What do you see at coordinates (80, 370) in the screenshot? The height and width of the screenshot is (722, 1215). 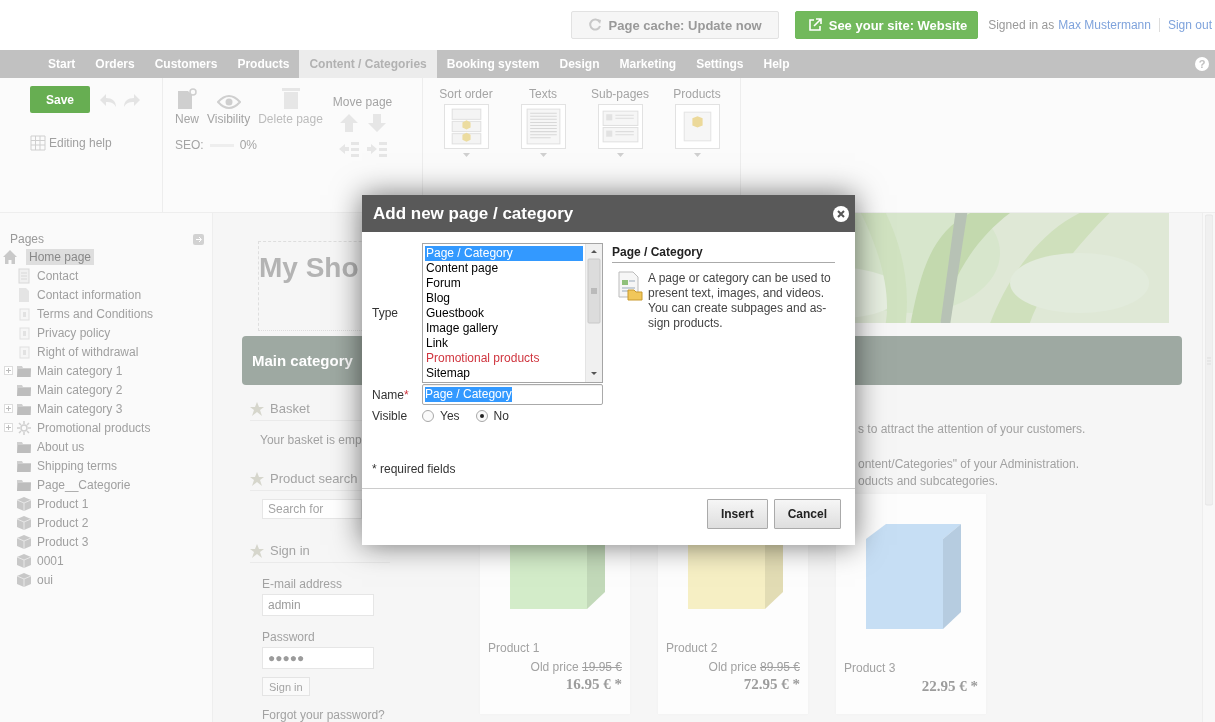 I see `tree-item: Main category 1` at bounding box center [80, 370].